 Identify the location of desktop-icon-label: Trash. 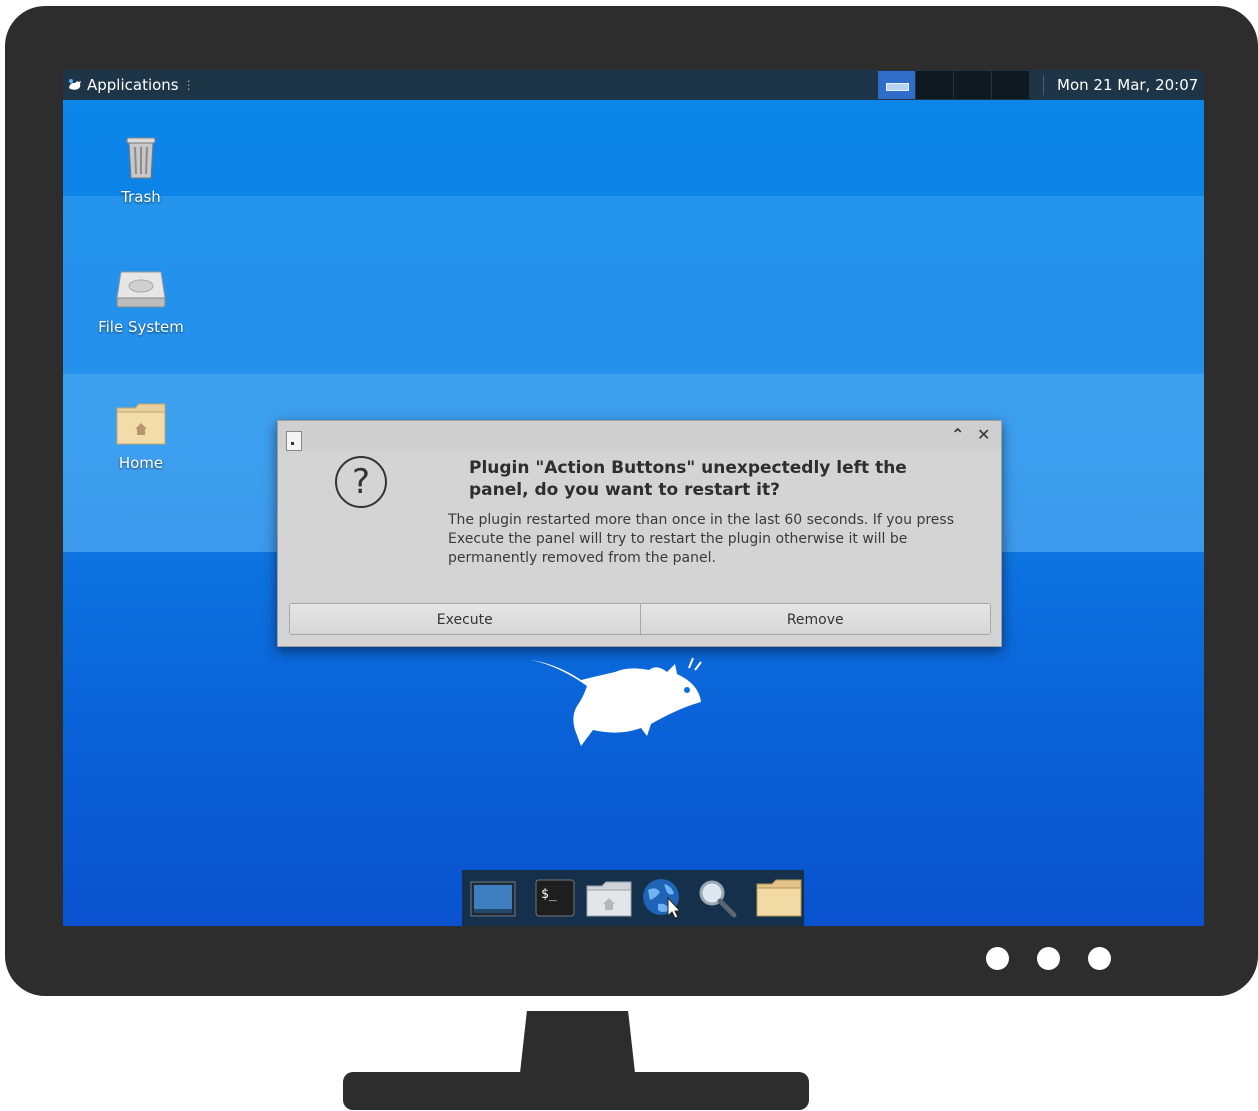
(141, 197).